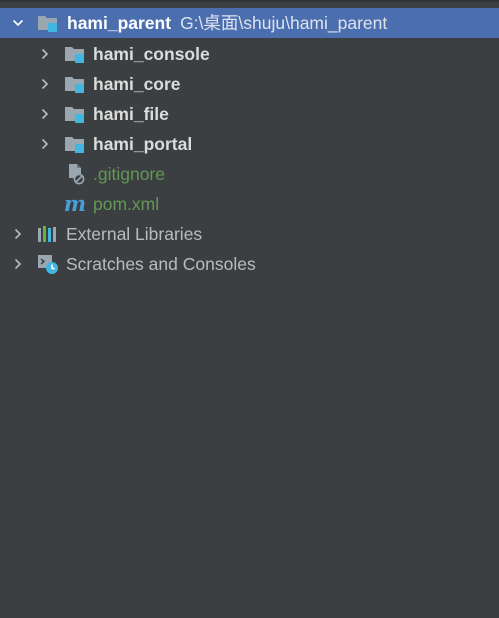  What do you see at coordinates (126, 204) in the screenshot?
I see `tree-row-label: pom.xml` at bounding box center [126, 204].